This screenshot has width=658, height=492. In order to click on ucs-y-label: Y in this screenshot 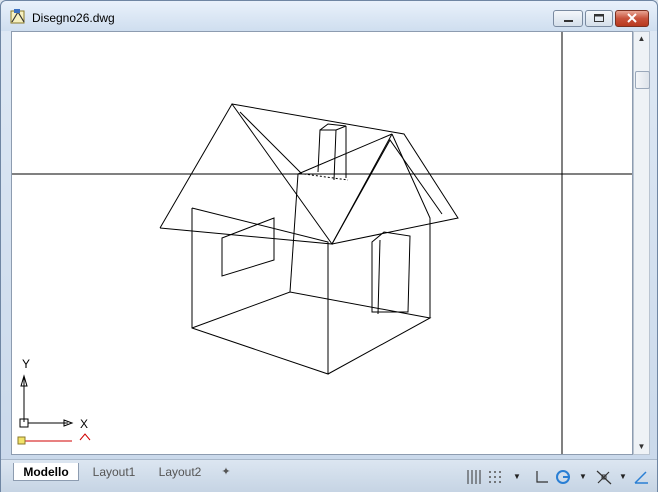, I will do `click(26, 364)`.